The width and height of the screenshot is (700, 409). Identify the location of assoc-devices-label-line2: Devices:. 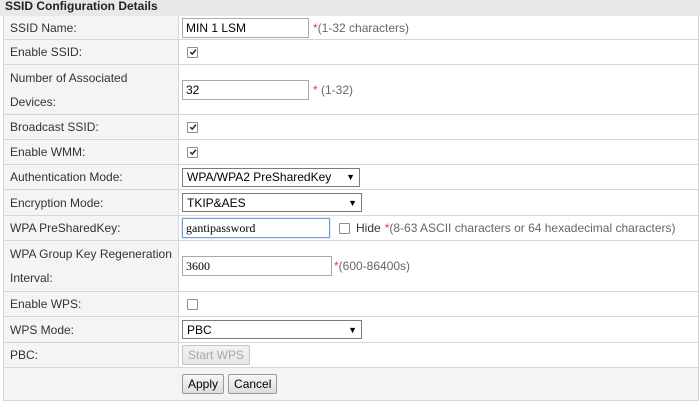
(33, 101).